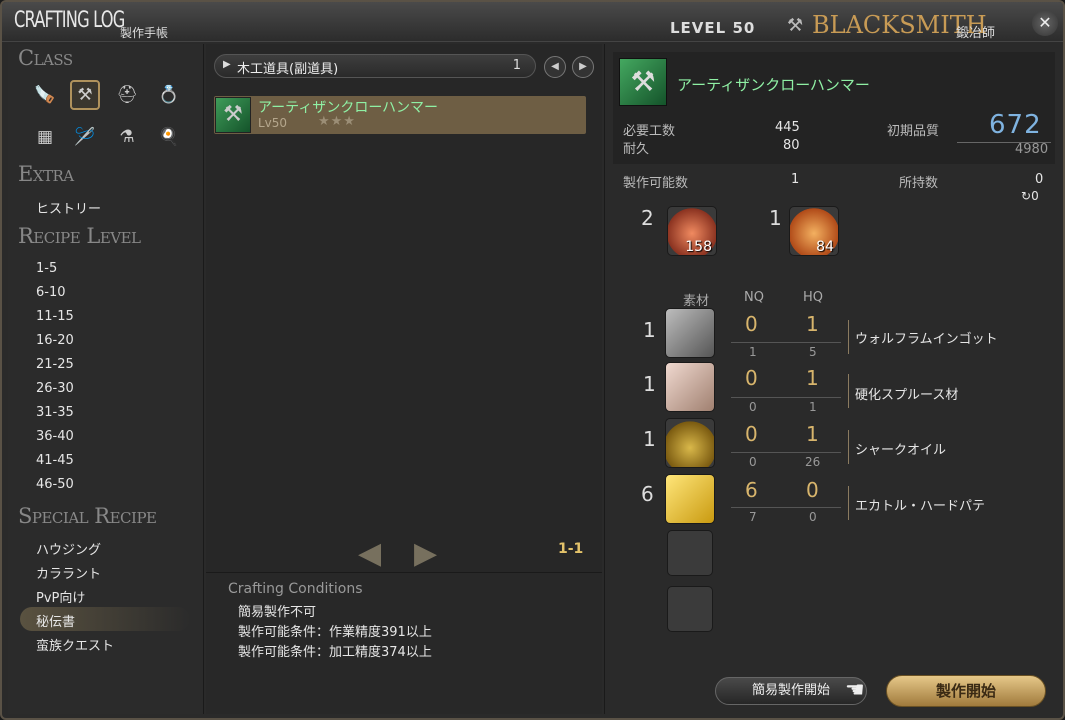  I want to click on recipe-level-36-40: 36-40, so click(55, 436).